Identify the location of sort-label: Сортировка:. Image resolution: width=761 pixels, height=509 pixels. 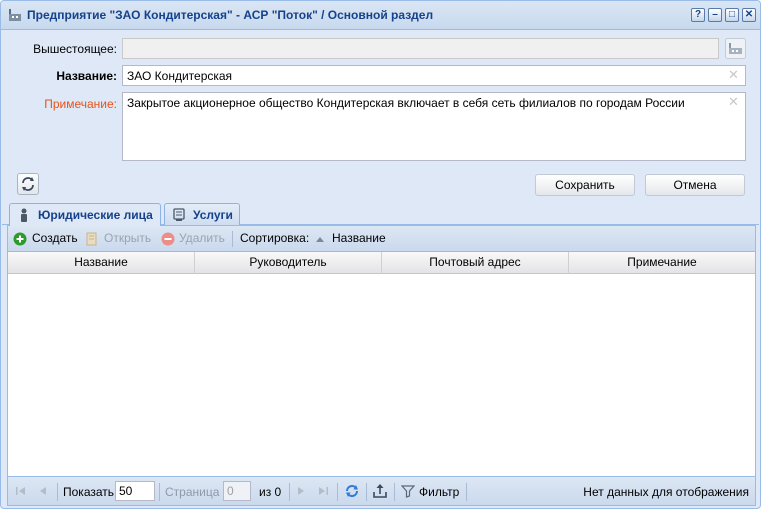
(275, 238).